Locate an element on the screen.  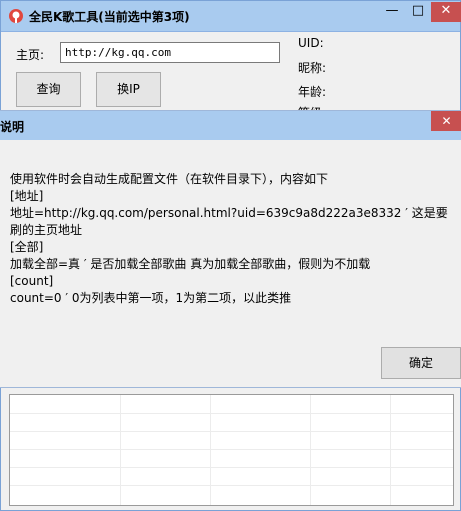
dialog-line: [count] is located at coordinates (32, 281).